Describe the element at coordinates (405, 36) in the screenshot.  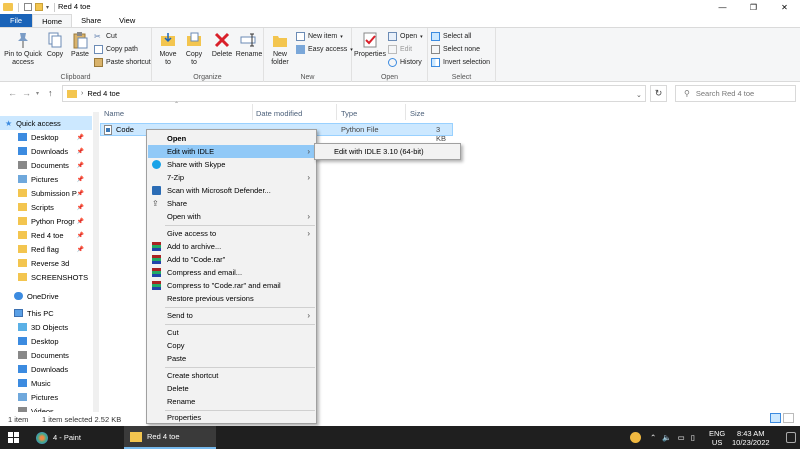
I see `open-button: Open ▾` at that location.